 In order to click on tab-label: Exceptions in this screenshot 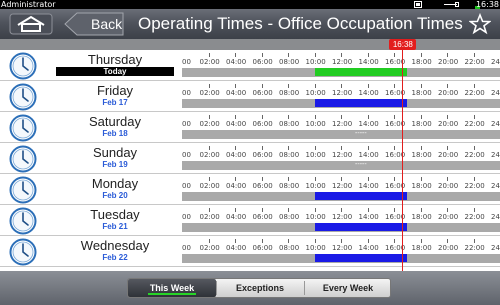, I will do `click(259, 288)`.